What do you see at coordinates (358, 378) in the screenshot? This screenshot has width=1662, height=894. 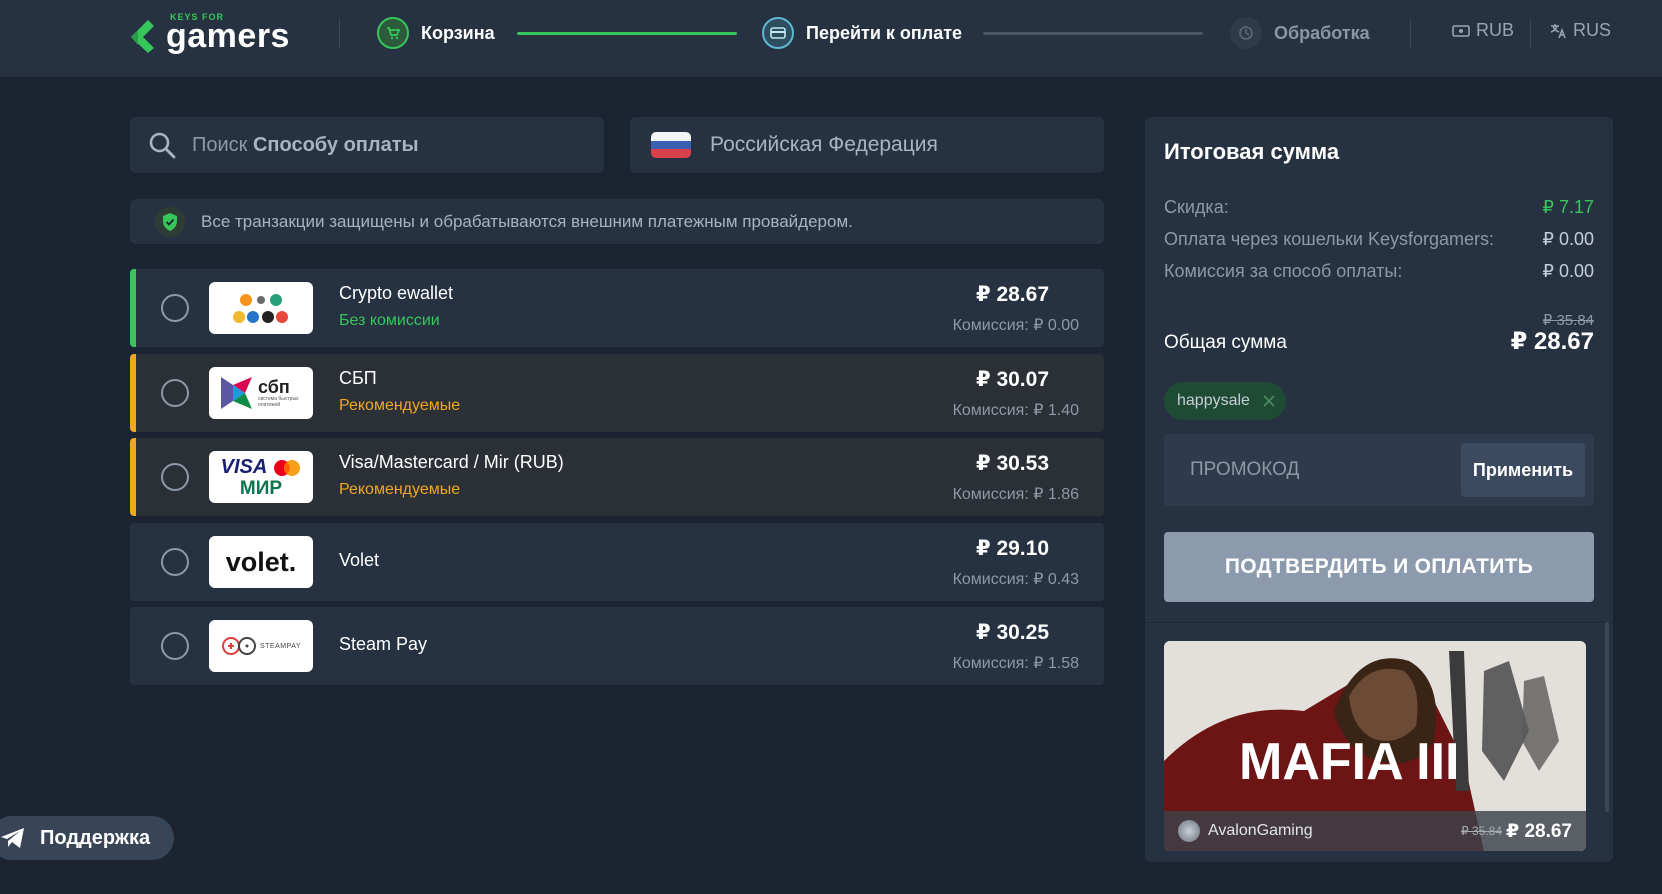 I see `payment-method-name: СБП` at bounding box center [358, 378].